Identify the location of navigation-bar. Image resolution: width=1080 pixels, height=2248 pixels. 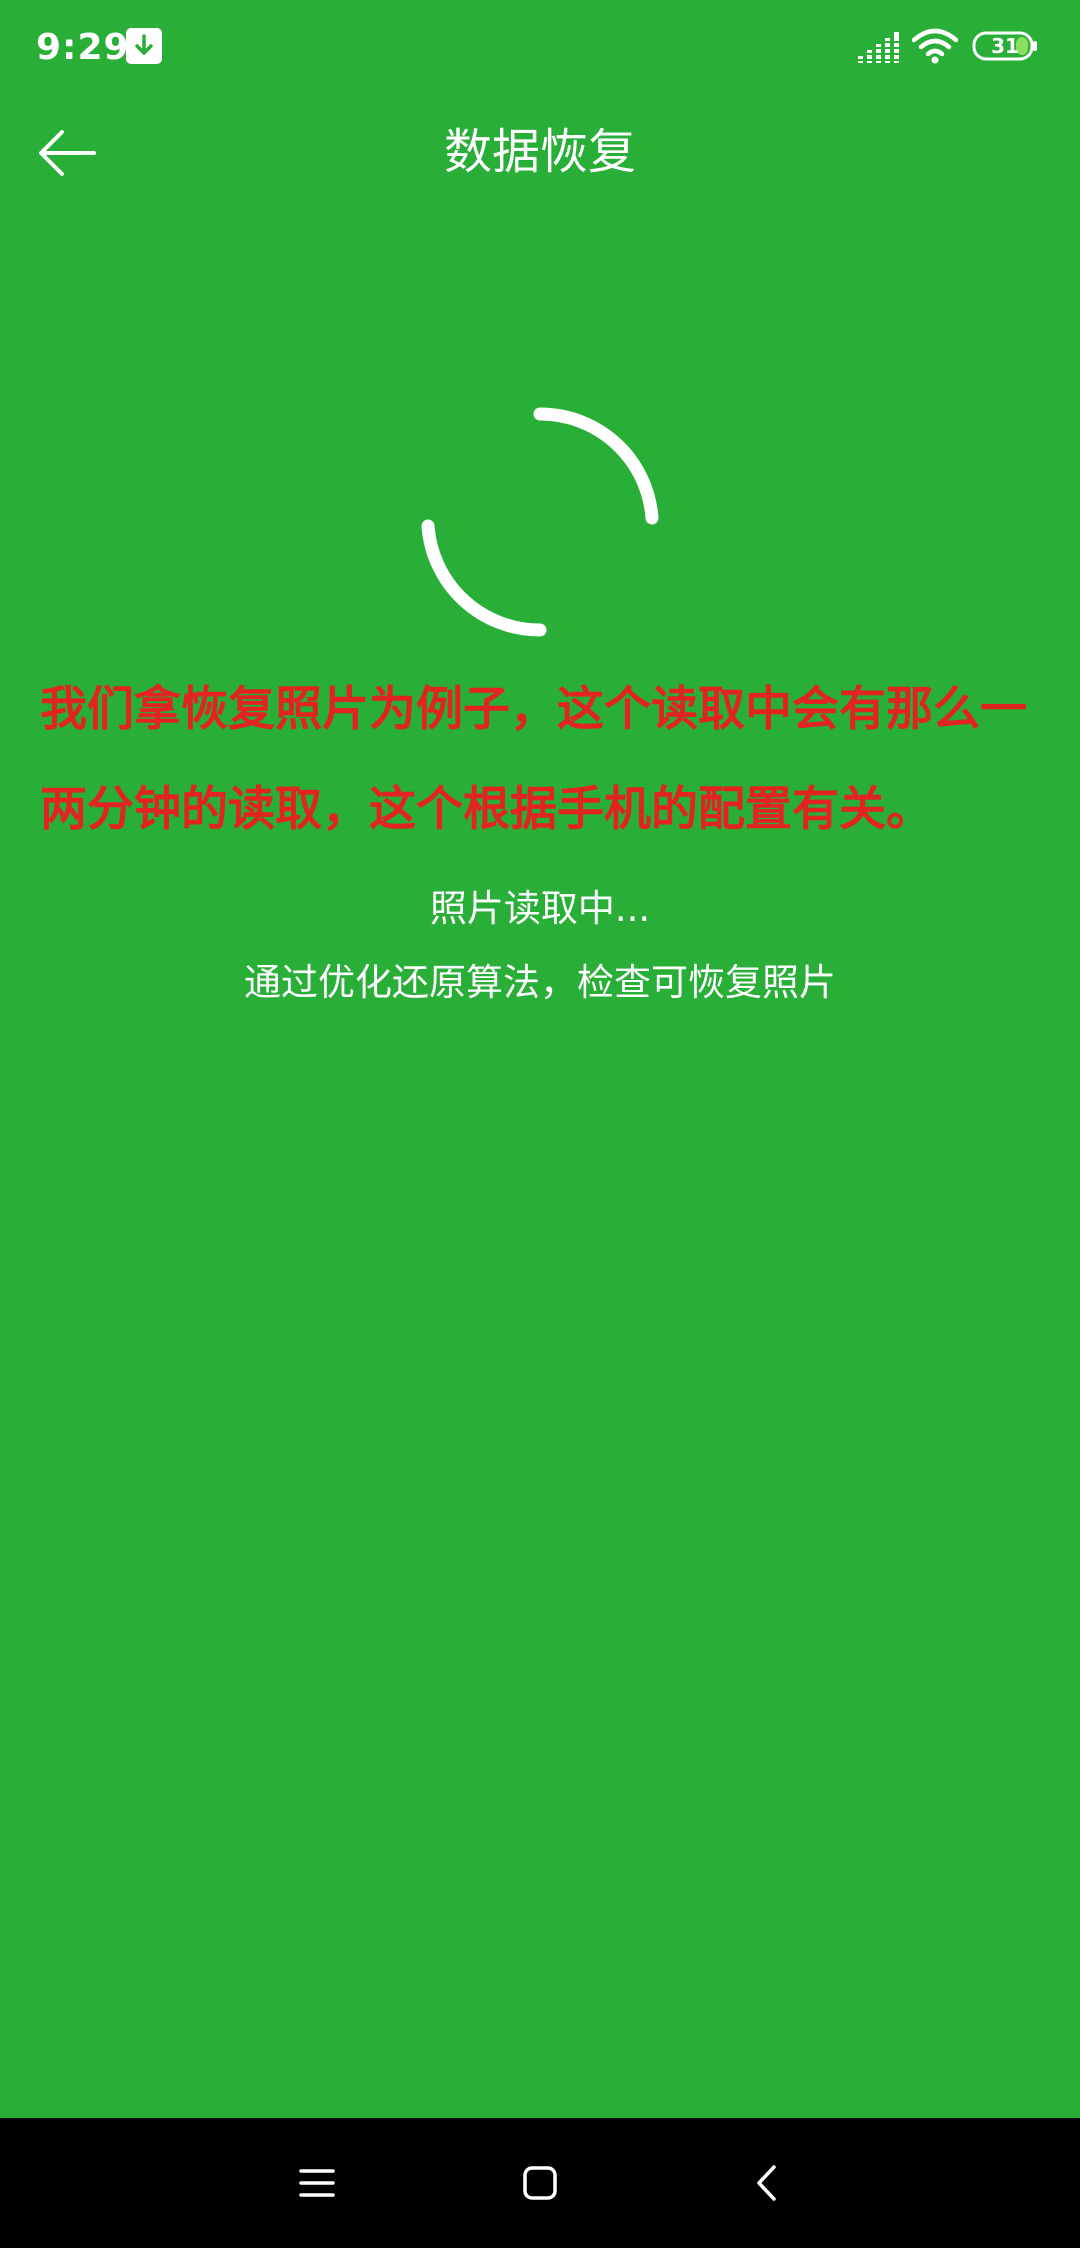
(540, 2183).